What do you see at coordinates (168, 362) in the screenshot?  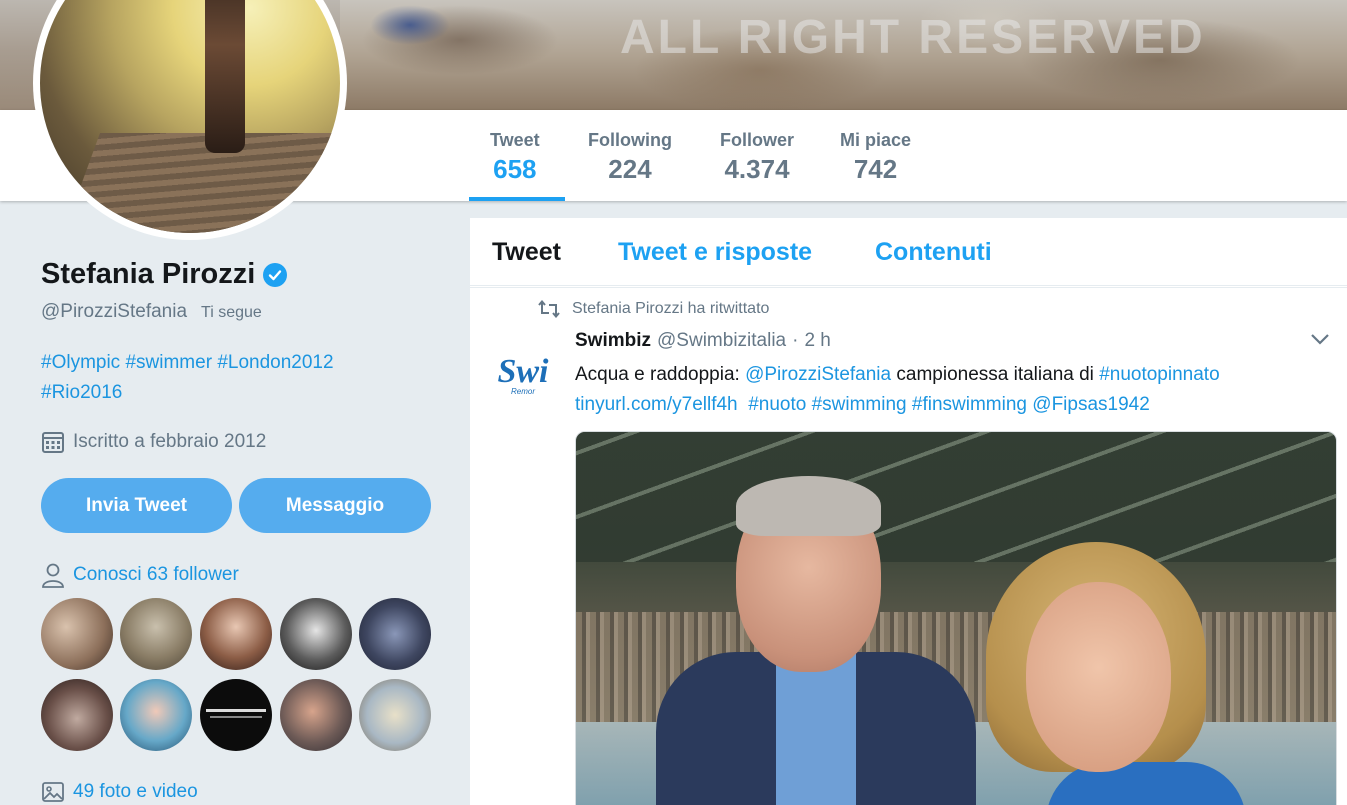 I see `bio-hashtag-swimmer: #swimmer` at bounding box center [168, 362].